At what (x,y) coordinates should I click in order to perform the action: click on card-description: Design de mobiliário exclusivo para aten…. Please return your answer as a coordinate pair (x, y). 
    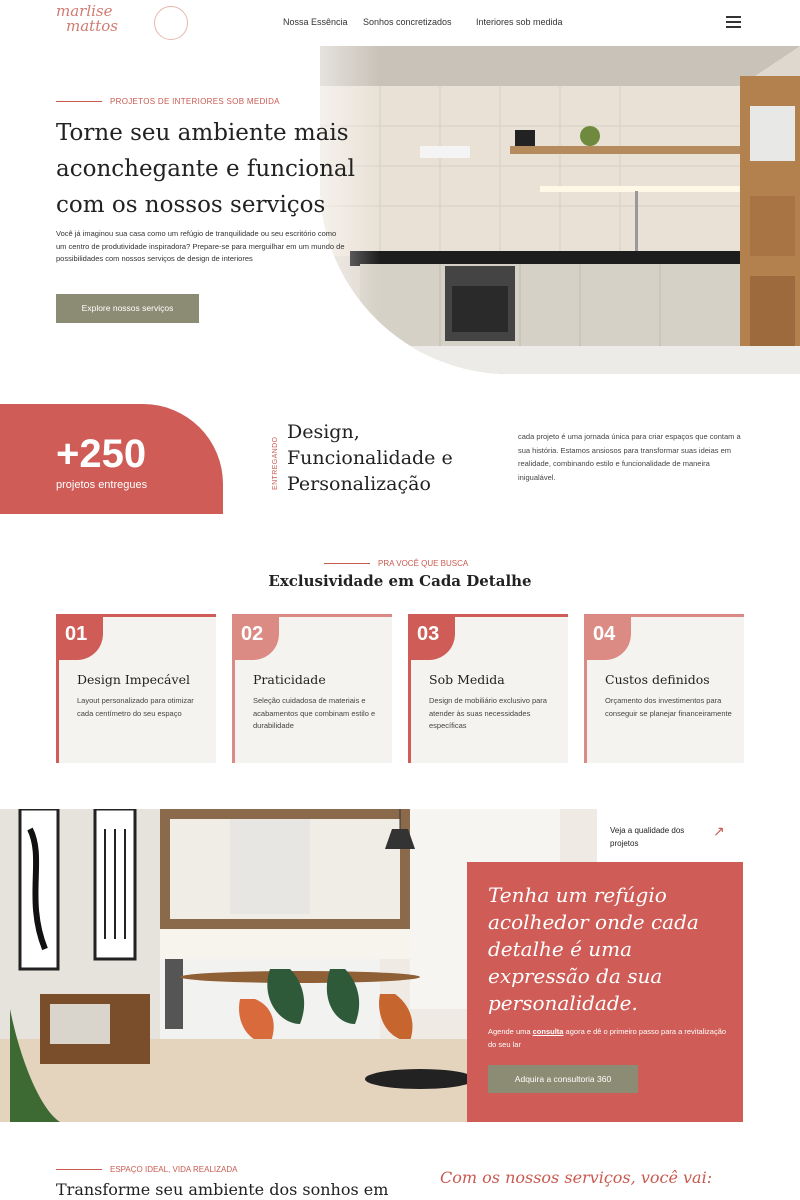
    Looking at the image, I should click on (488, 713).